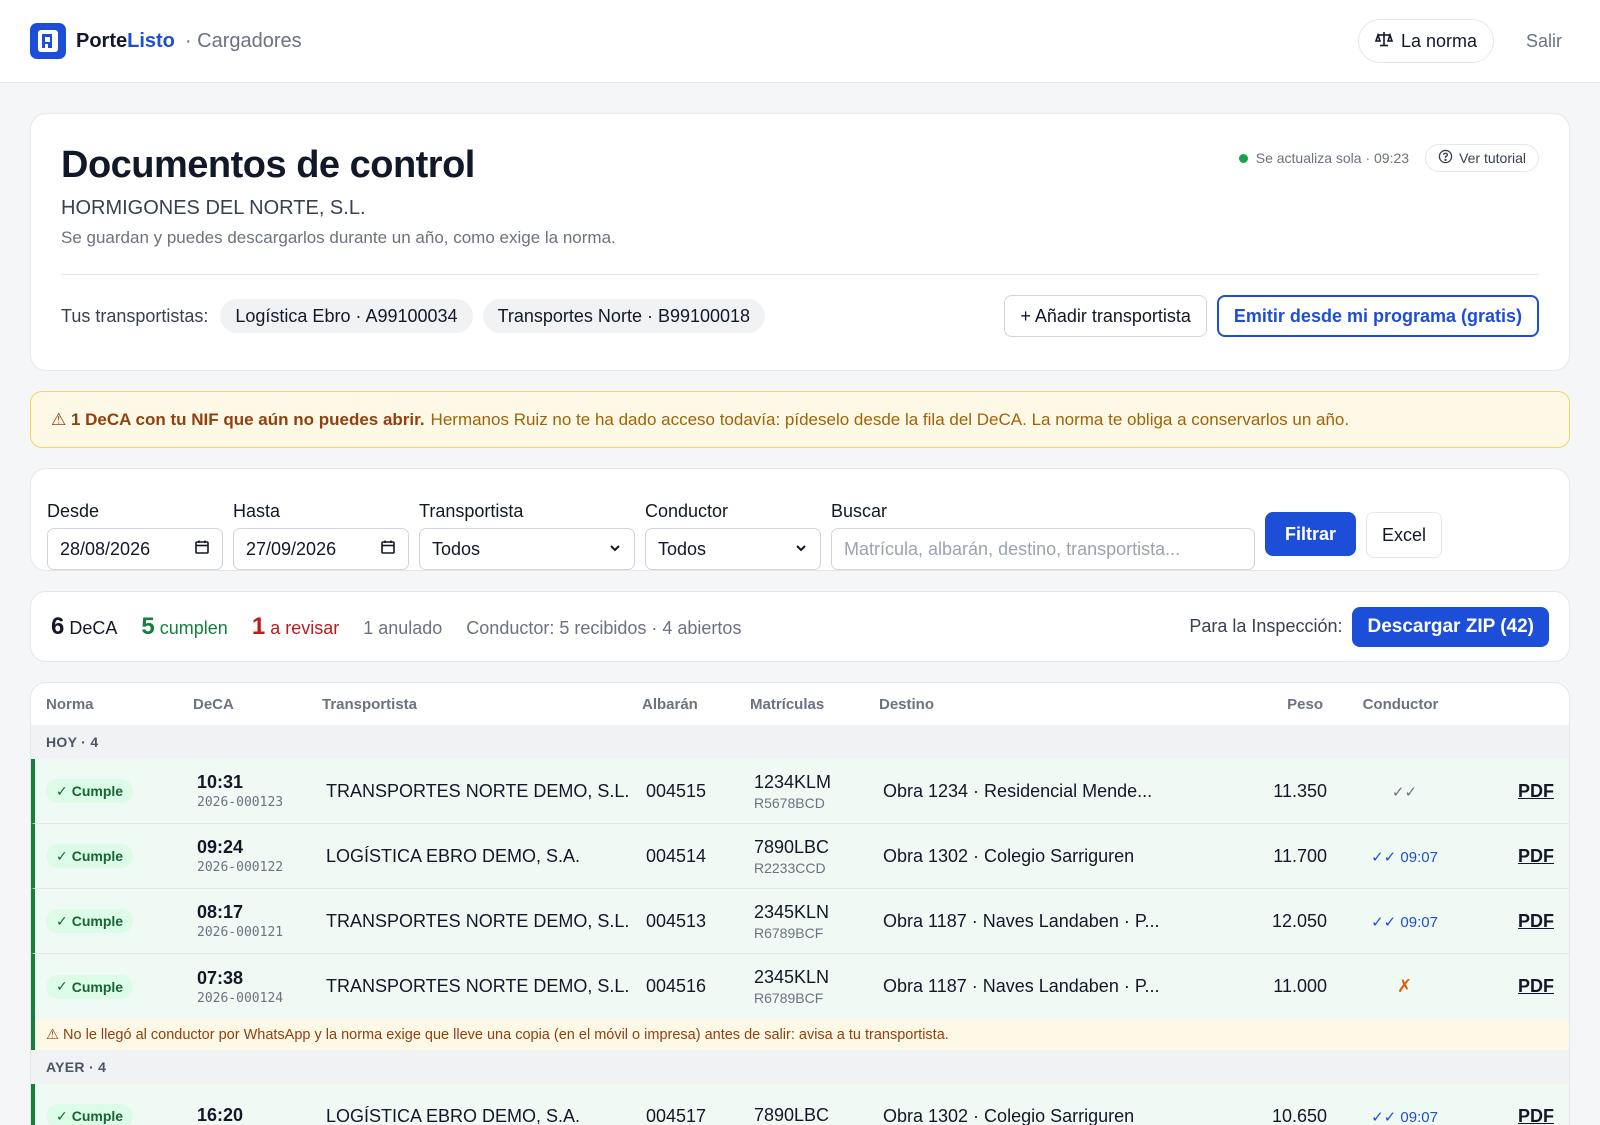 The width and height of the screenshot is (1600, 1125). Describe the element at coordinates (482, 704) in the screenshot. I see `header-transportista: Transportista` at that location.